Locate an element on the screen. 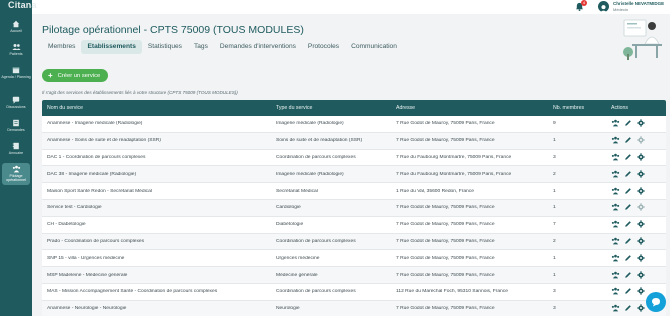 This screenshot has height=316, width=670. cell-type: Neurologie is located at coordinates (288, 309).